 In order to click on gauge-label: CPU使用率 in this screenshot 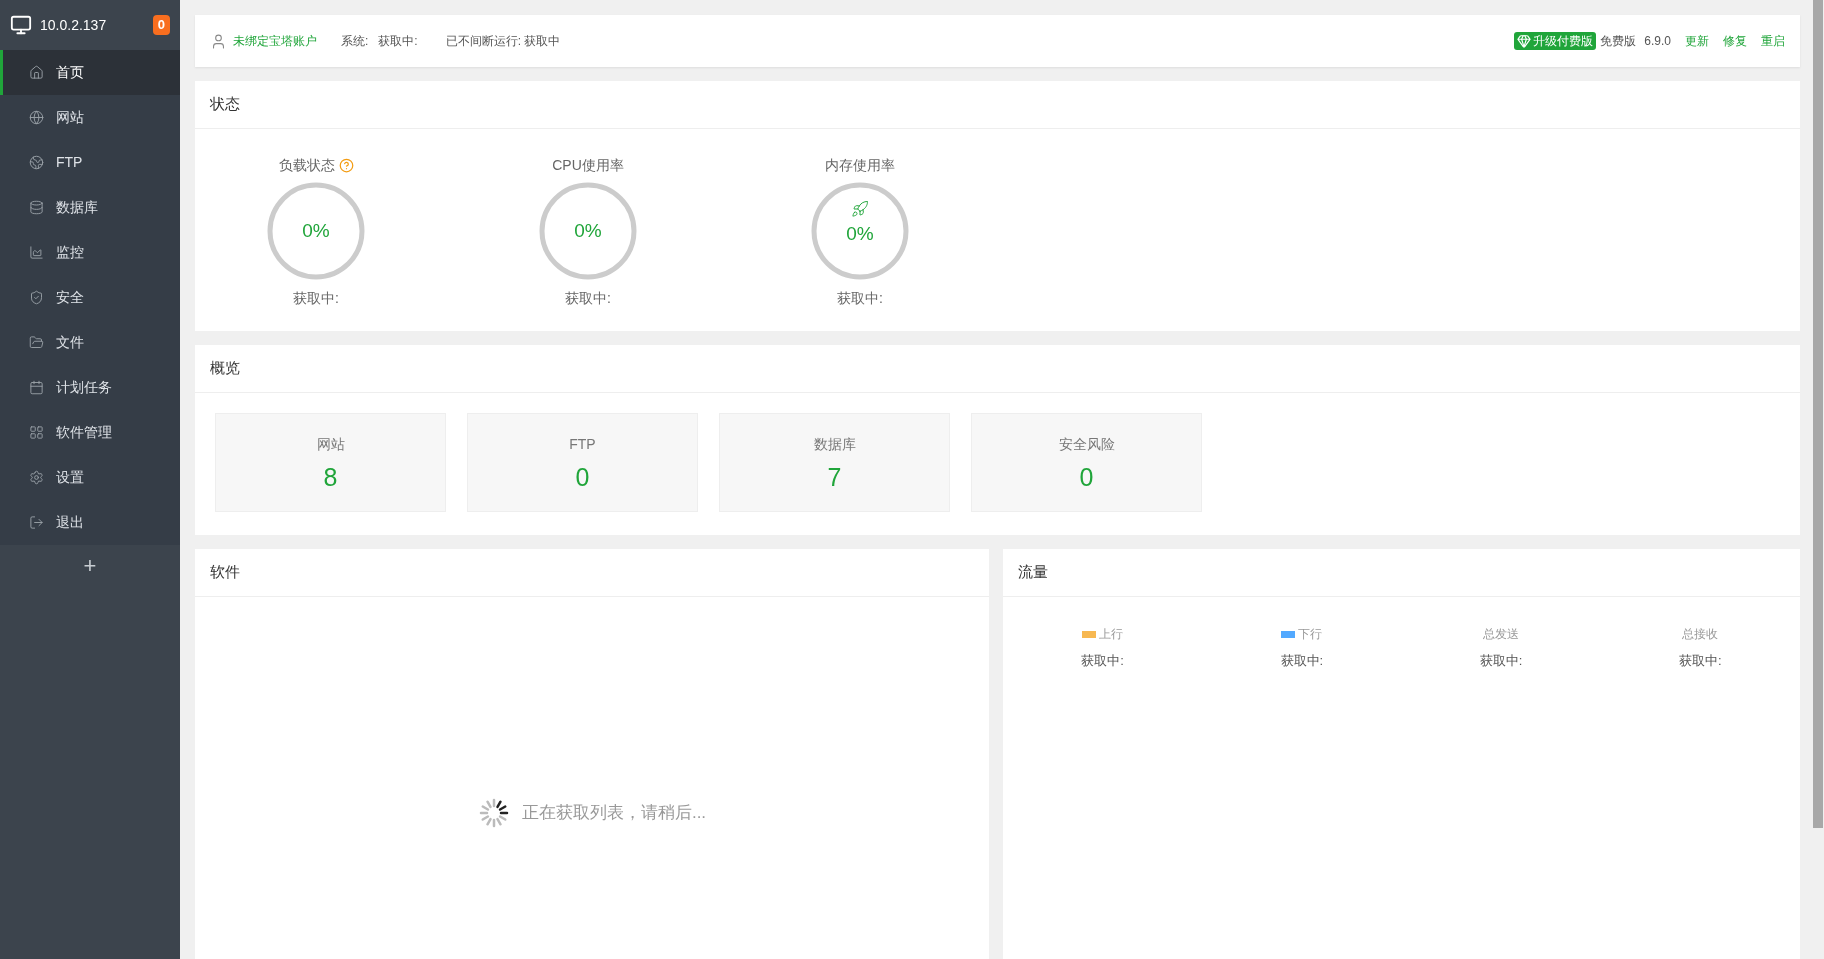, I will do `click(588, 165)`.